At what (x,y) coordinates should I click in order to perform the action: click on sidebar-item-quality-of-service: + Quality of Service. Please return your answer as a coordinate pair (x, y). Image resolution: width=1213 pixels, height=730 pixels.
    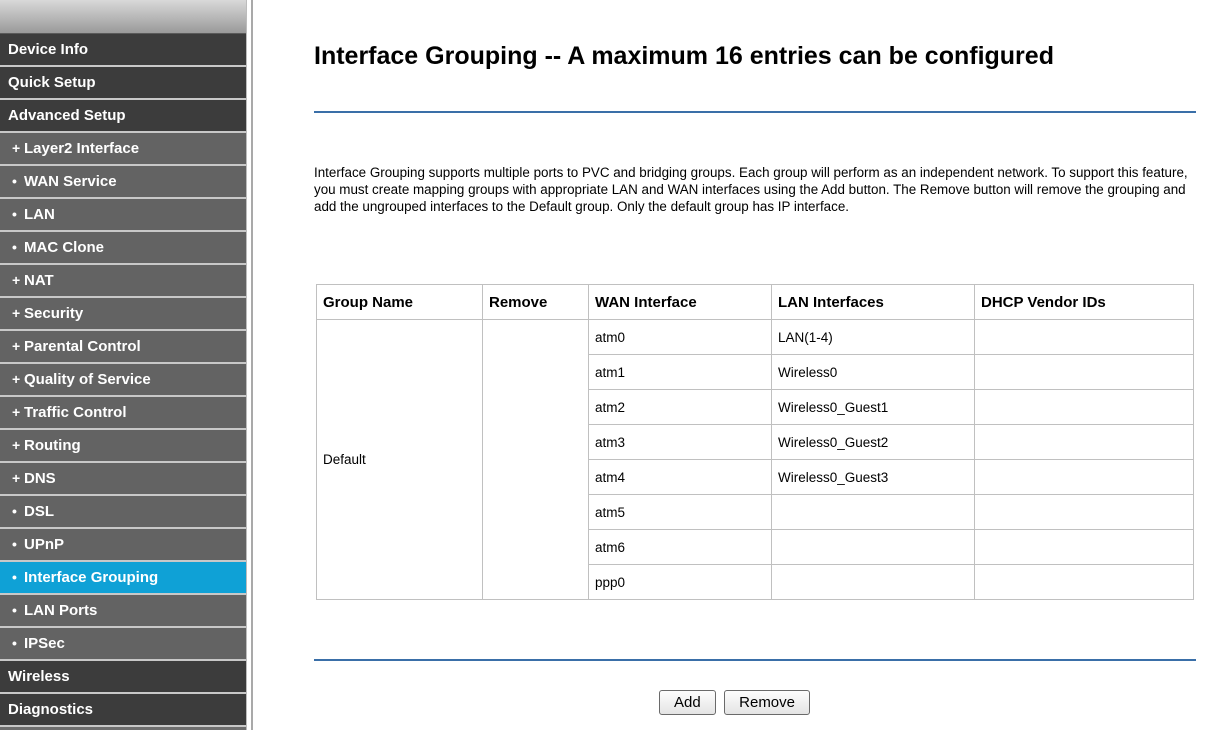
    Looking at the image, I should click on (123, 380).